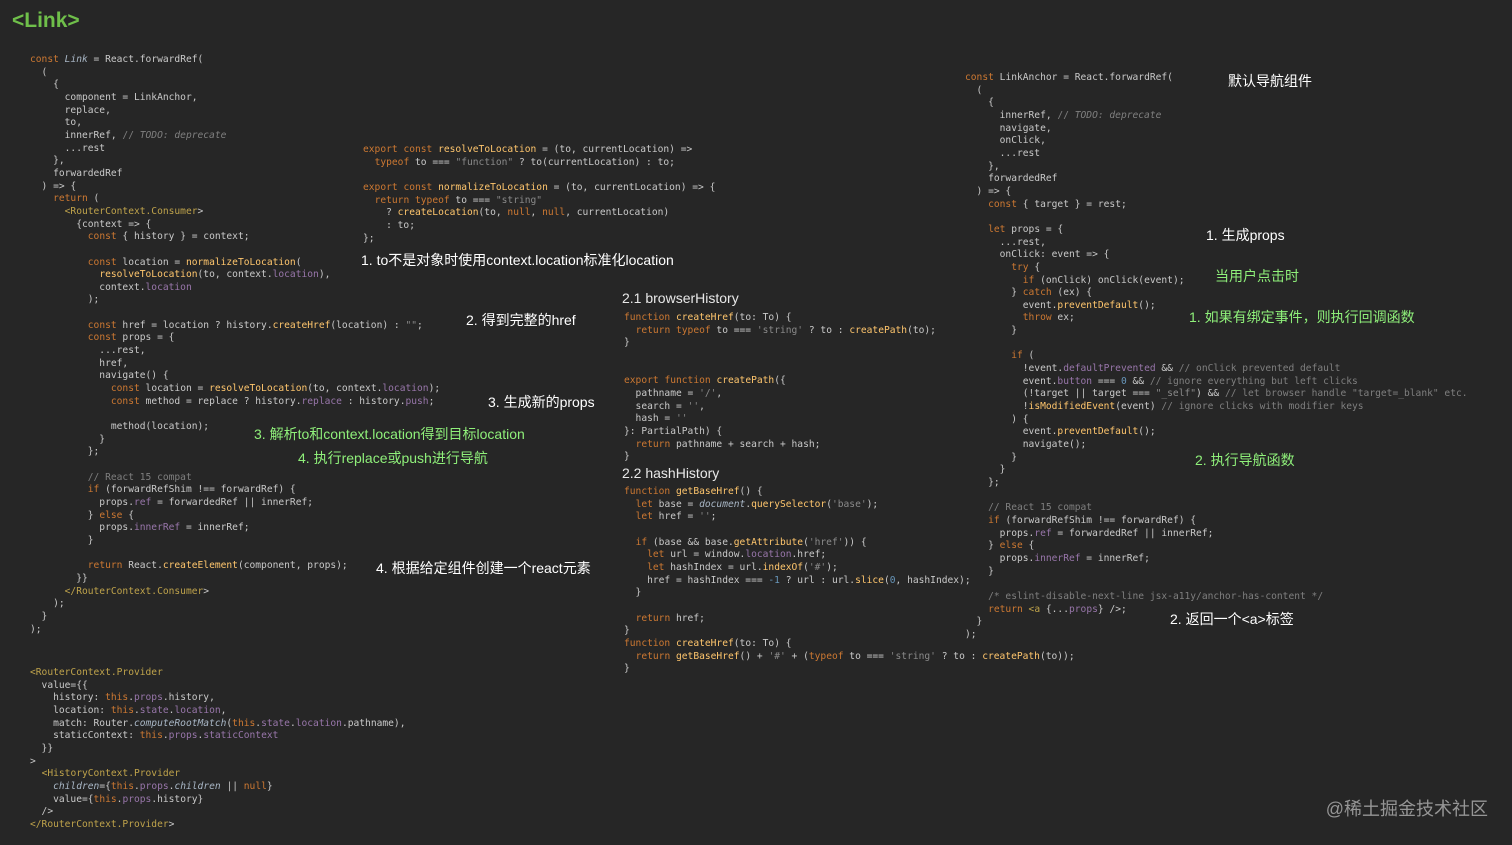 The width and height of the screenshot is (1512, 845). What do you see at coordinates (393, 458) in the screenshot?
I see `note-link-step4-sub: 4. 执行replace或push进行导航` at bounding box center [393, 458].